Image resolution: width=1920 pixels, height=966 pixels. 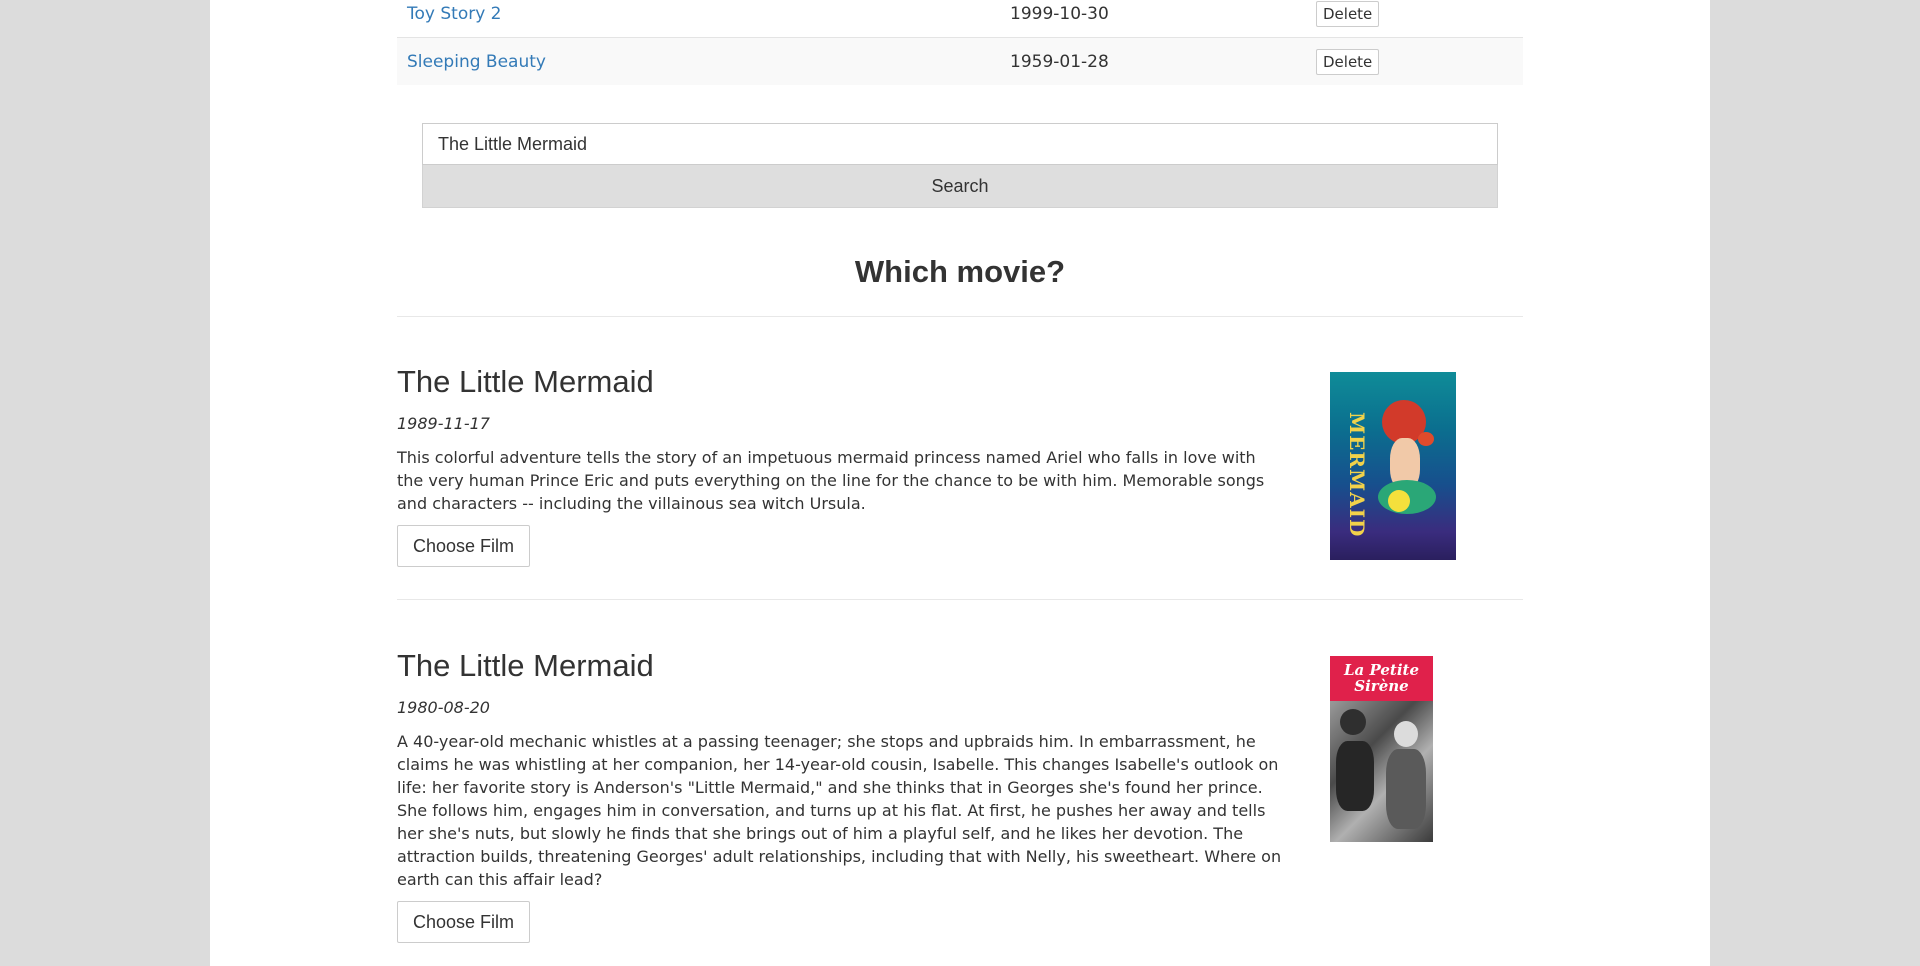 What do you see at coordinates (960, 19) in the screenshot?
I see `table-row: Toy Story 2 1999-10-30 Delete` at bounding box center [960, 19].